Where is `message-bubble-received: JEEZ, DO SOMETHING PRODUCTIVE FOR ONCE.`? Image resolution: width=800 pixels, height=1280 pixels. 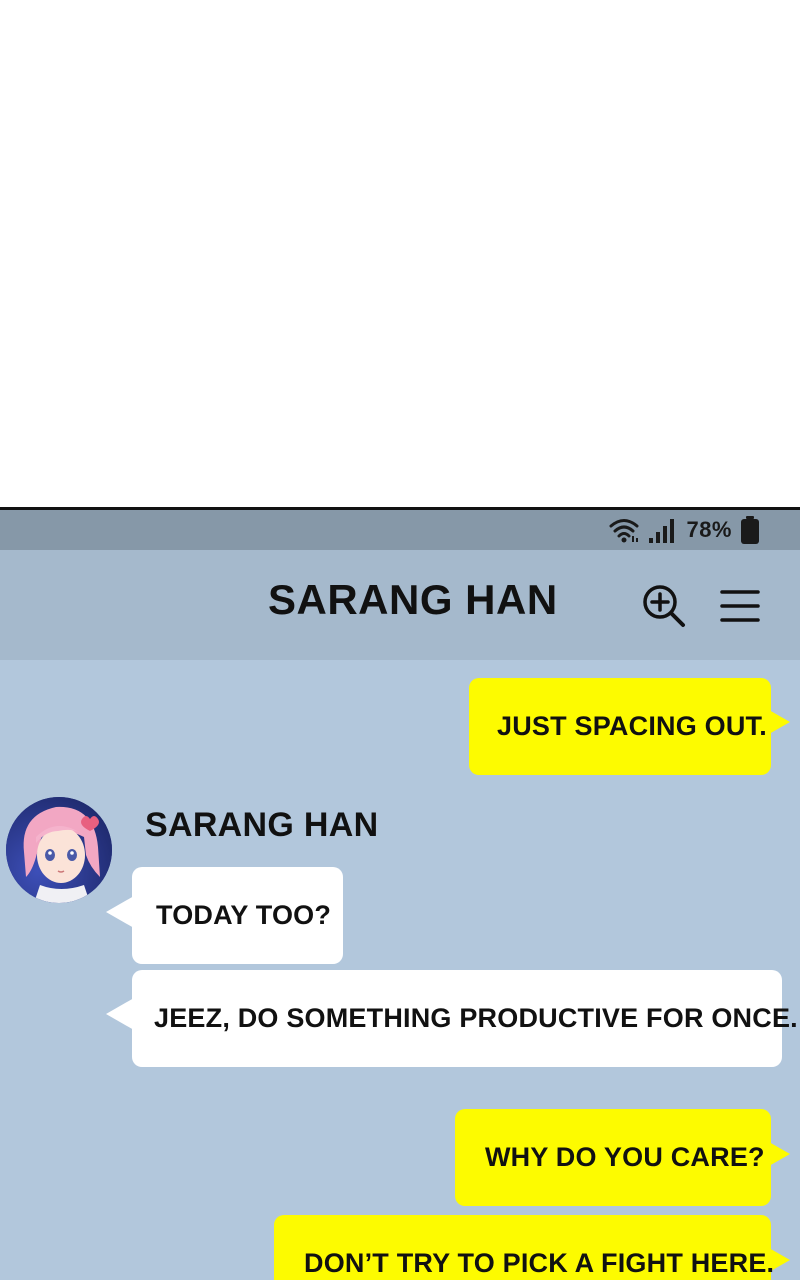
message-bubble-received: JEEZ, DO SOMETHING PRODUCTIVE FOR ONCE. is located at coordinates (465, 1018).